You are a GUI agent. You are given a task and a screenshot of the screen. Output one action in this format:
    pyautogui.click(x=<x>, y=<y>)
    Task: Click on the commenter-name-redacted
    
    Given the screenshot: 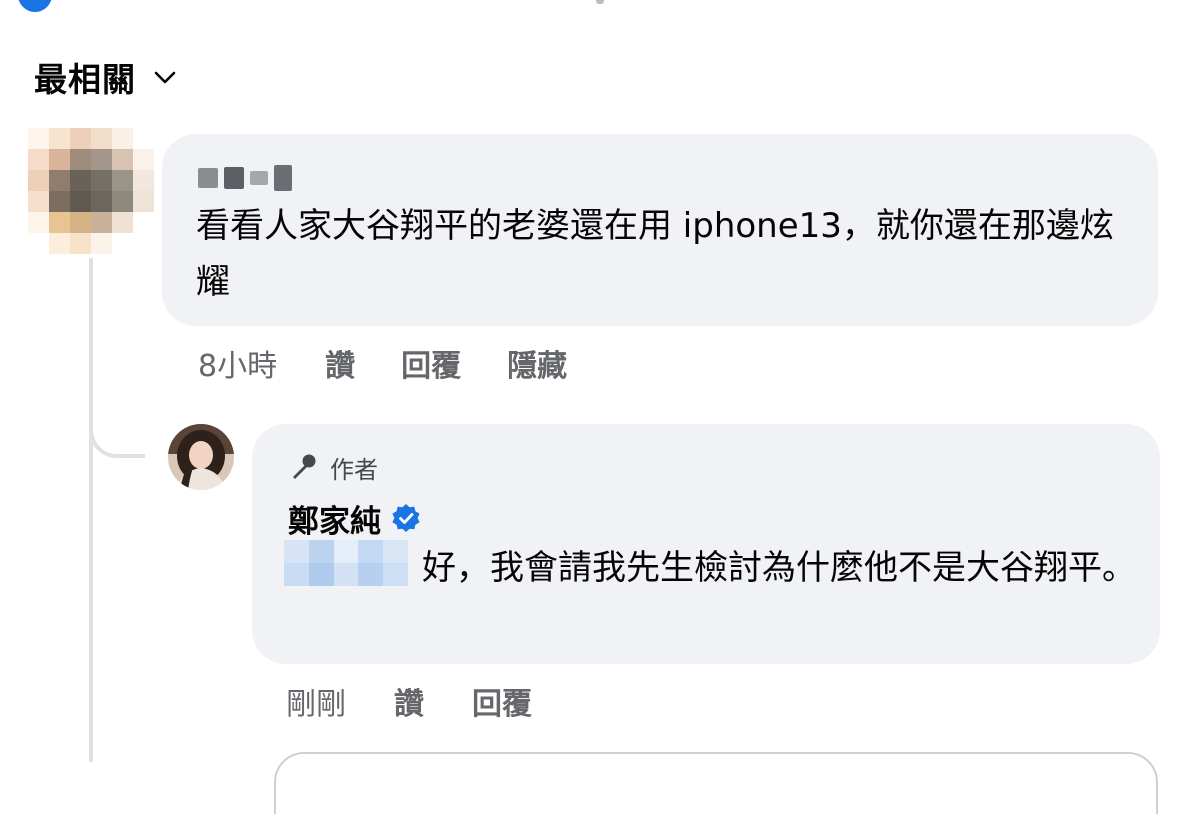 What is the action you would take?
    pyautogui.click(x=252, y=178)
    